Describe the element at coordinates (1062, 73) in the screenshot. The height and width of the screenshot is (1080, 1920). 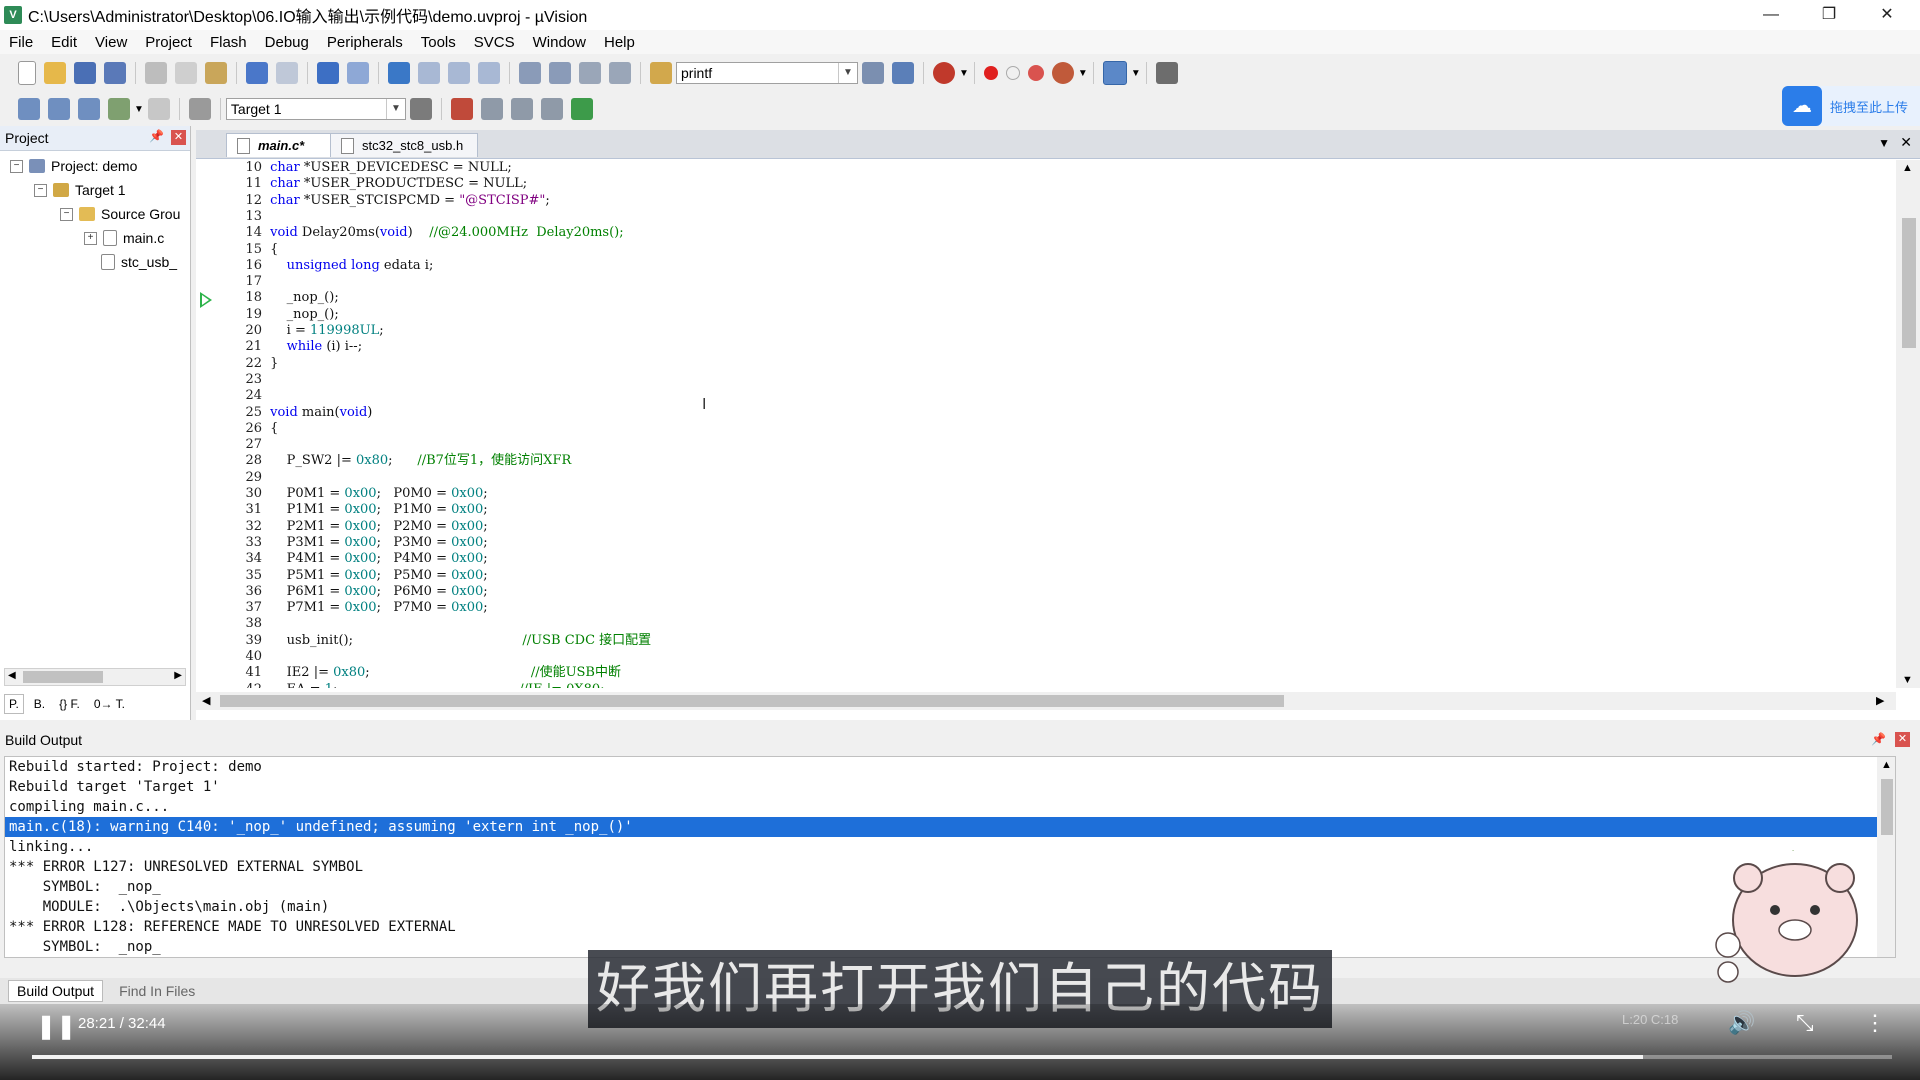
I see `debug-windows-icon` at that location.